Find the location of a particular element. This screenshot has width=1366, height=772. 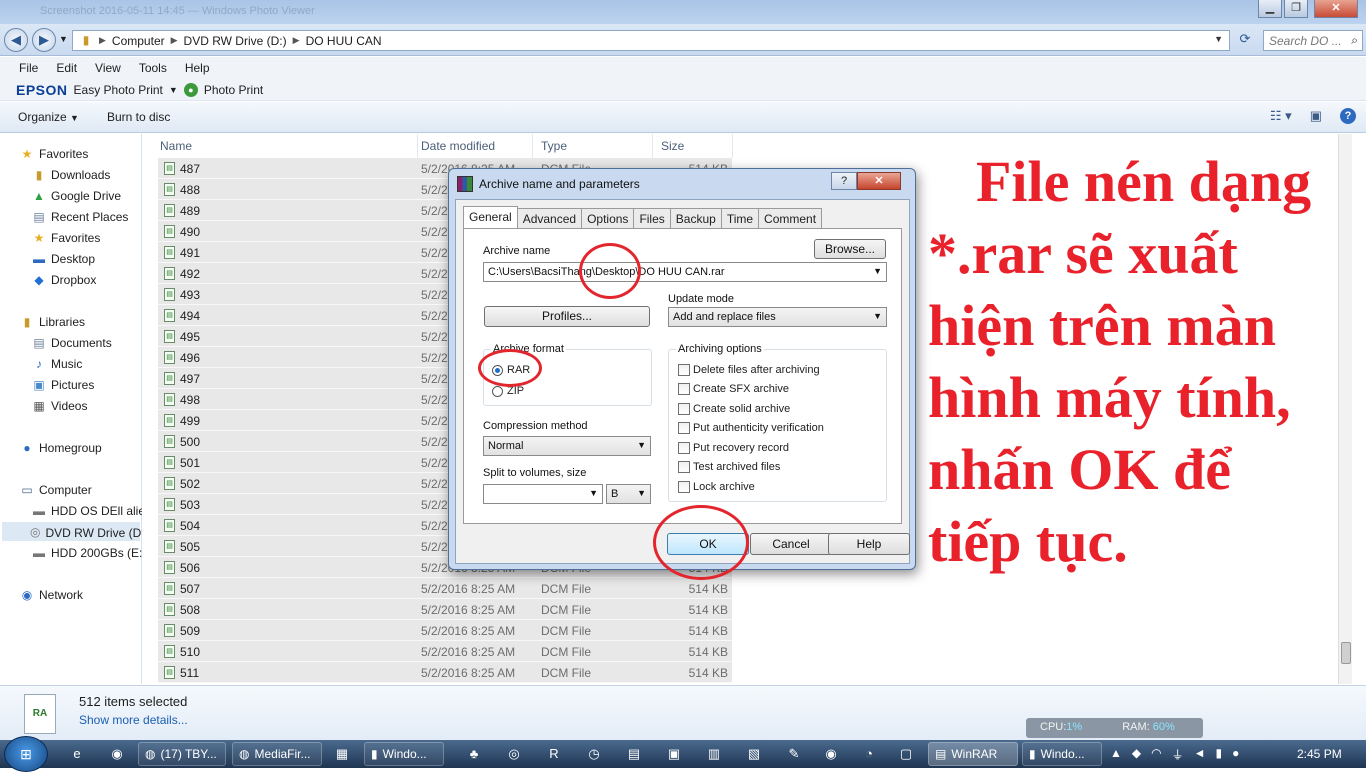

help-button: Help is located at coordinates (869, 544).